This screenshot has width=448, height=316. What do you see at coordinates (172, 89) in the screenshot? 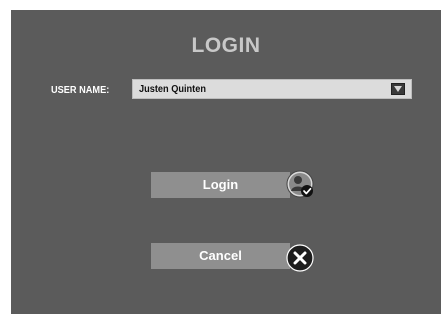
I see `user-name-value: Justen Quinten` at bounding box center [172, 89].